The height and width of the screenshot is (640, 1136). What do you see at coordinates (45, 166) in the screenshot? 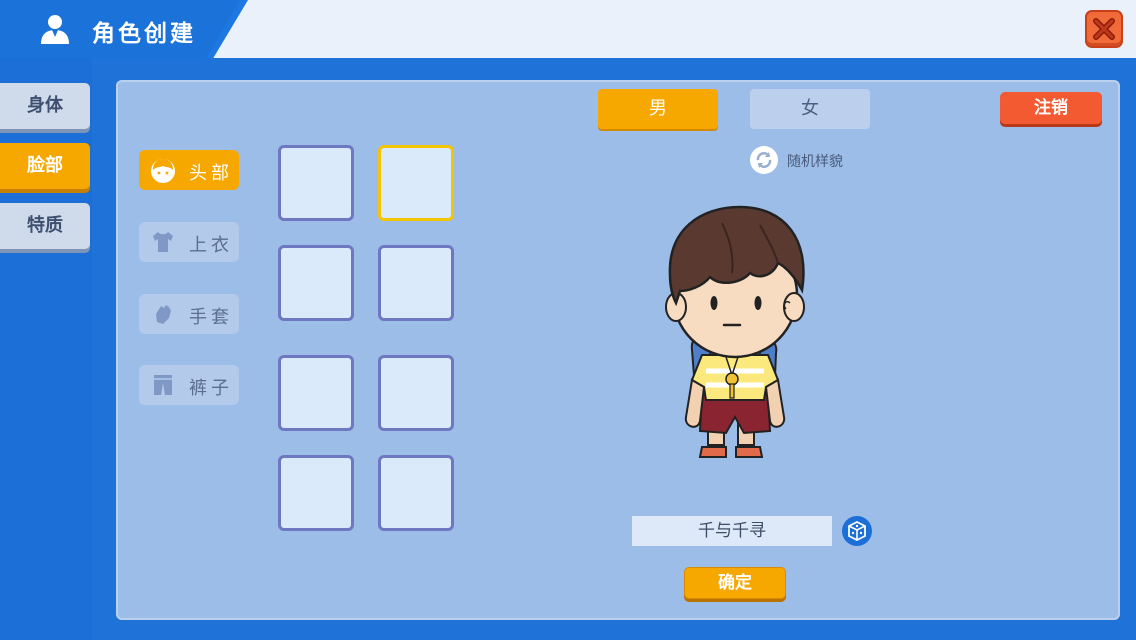
I see `tab-face: 脸部` at bounding box center [45, 166].